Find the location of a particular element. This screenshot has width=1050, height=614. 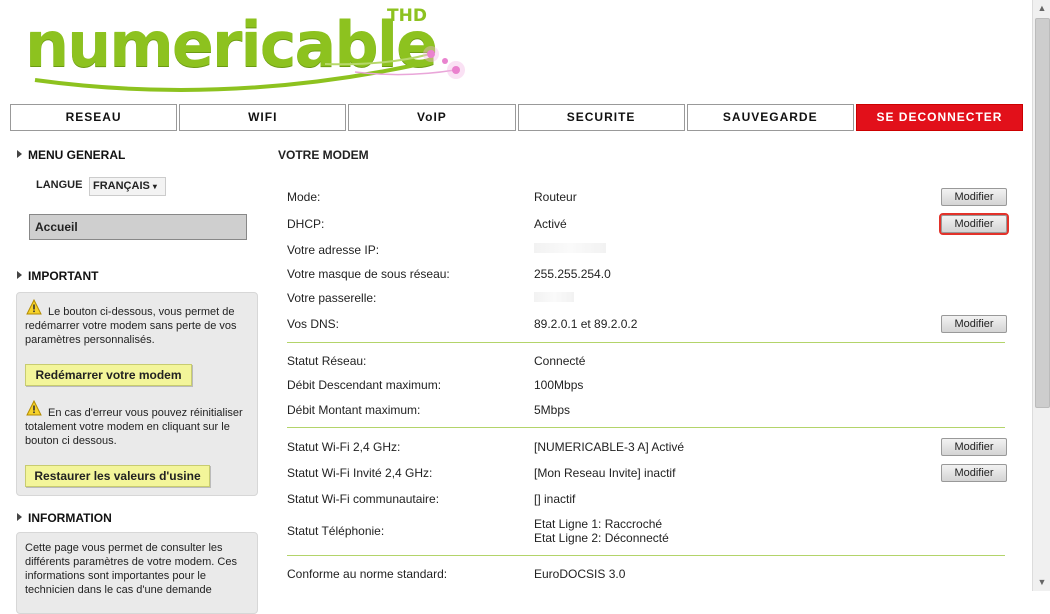

language-value: FRANÇAIS is located at coordinates (121, 186).